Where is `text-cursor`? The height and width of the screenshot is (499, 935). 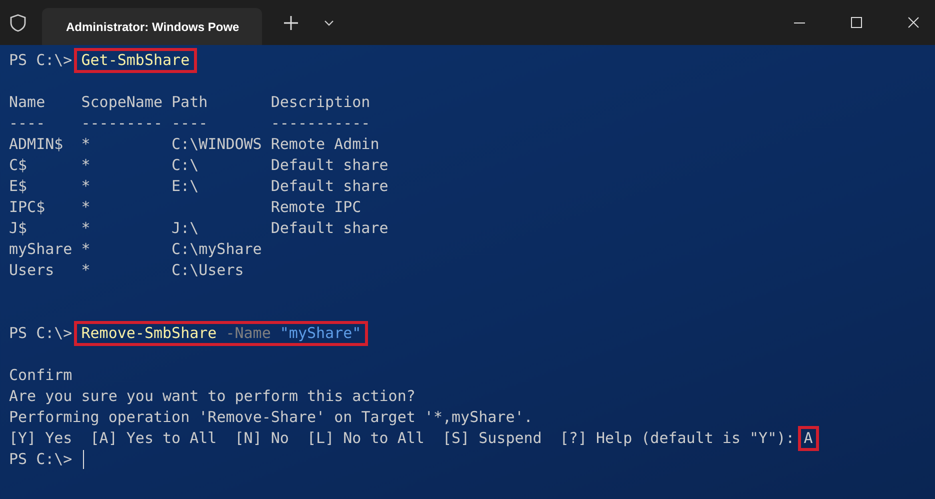 text-cursor is located at coordinates (83, 459).